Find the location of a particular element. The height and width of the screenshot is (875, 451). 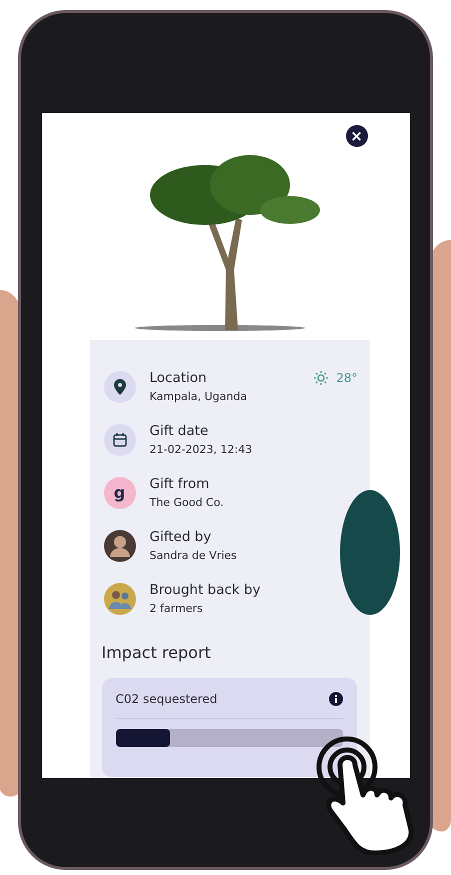

detail-title: Brought back by is located at coordinates (205, 590).